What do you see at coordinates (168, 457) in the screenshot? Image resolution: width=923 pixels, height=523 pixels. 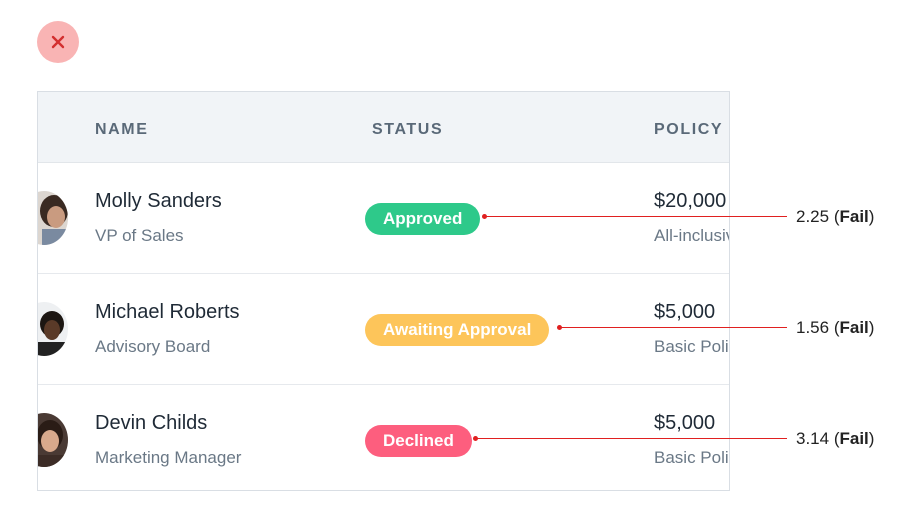 I see `person-role: Marketing Manager` at bounding box center [168, 457].